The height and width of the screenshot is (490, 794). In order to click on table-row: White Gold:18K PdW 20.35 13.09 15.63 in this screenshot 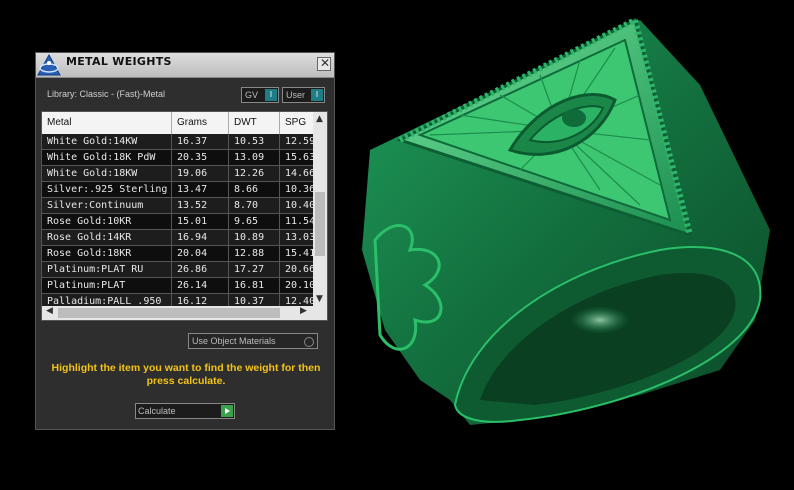, I will do `click(178, 158)`.